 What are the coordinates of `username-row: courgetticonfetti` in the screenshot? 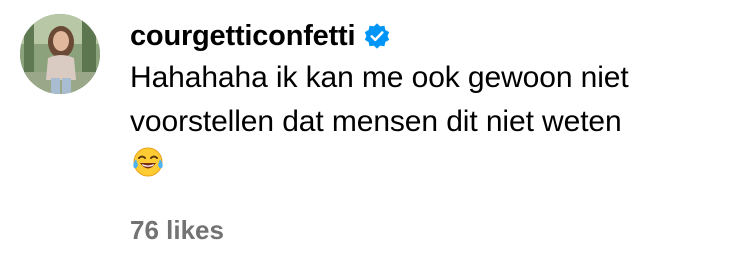 It's located at (260, 36).